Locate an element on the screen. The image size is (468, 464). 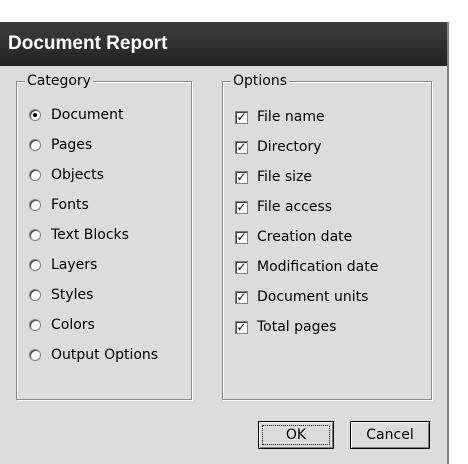
checkbox-directory: ✓ Directory is located at coordinates (278, 147).